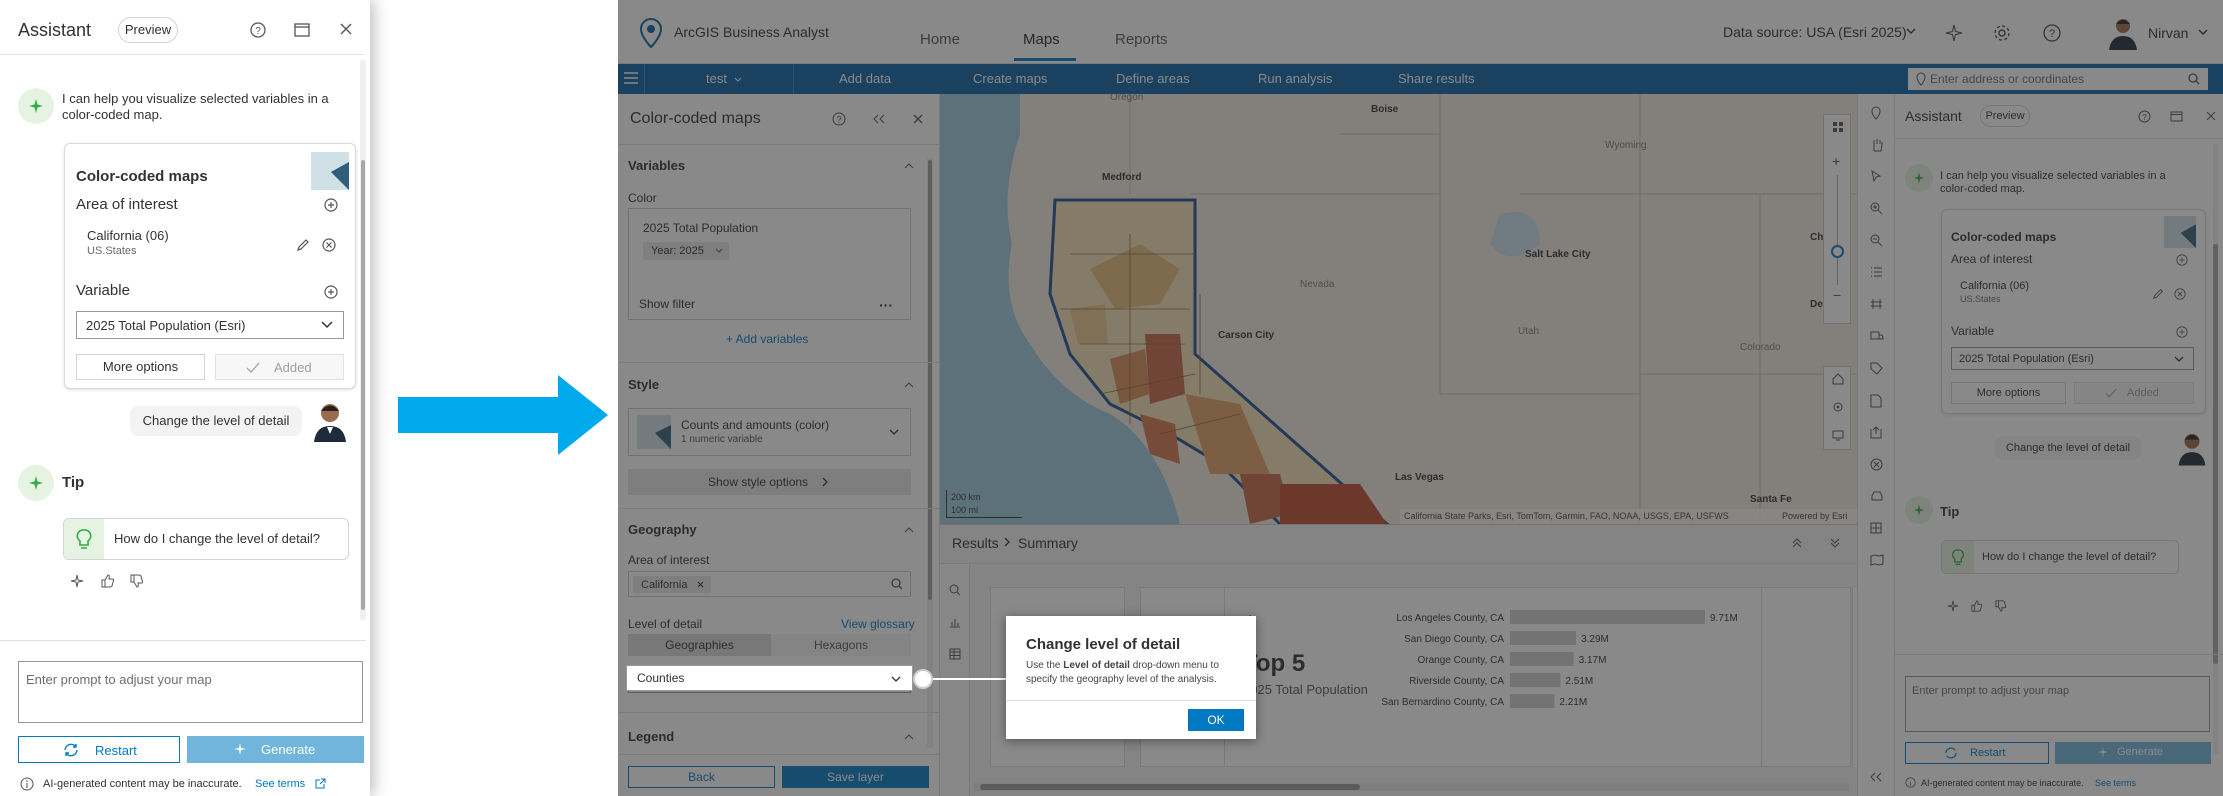 The width and height of the screenshot is (2223, 796). Describe the element at coordinates (878, 624) in the screenshot. I see `view-glossary-link: View glossary` at that location.